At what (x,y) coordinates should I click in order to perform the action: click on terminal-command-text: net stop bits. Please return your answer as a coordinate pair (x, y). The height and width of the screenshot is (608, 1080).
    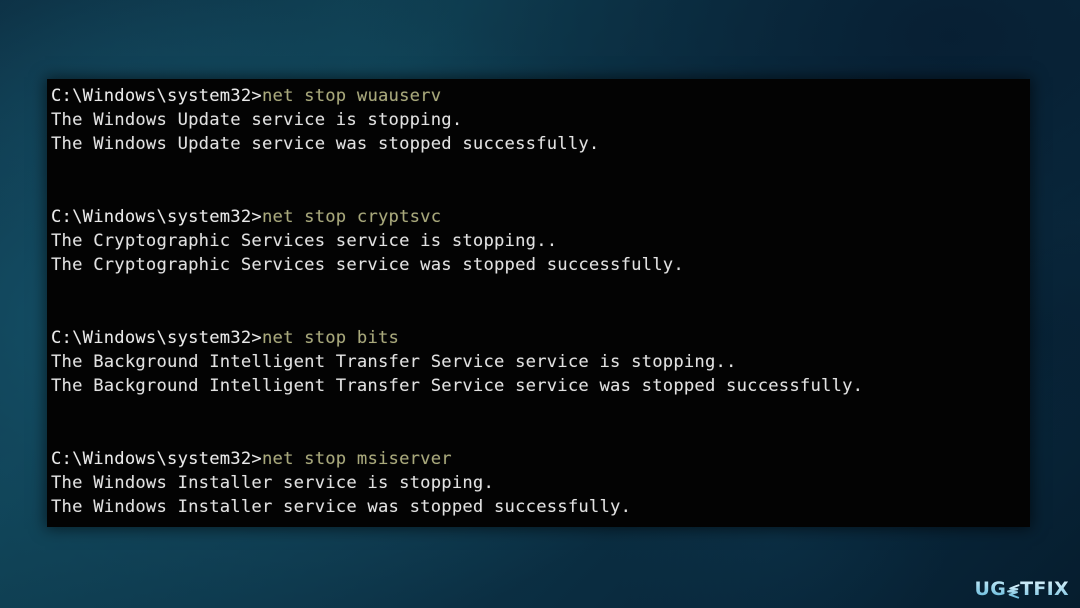
    Looking at the image, I should click on (330, 337).